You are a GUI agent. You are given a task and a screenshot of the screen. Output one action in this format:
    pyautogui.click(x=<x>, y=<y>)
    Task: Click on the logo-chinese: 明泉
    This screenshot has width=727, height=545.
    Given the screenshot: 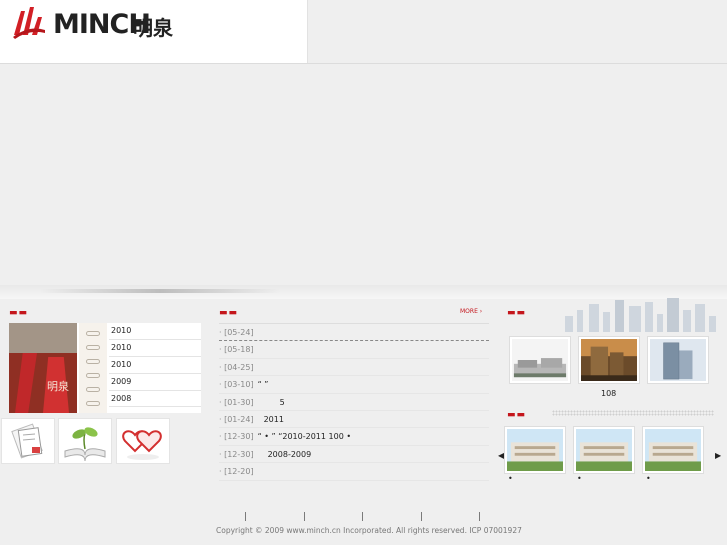 What is the action you would take?
    pyautogui.click(x=153, y=28)
    